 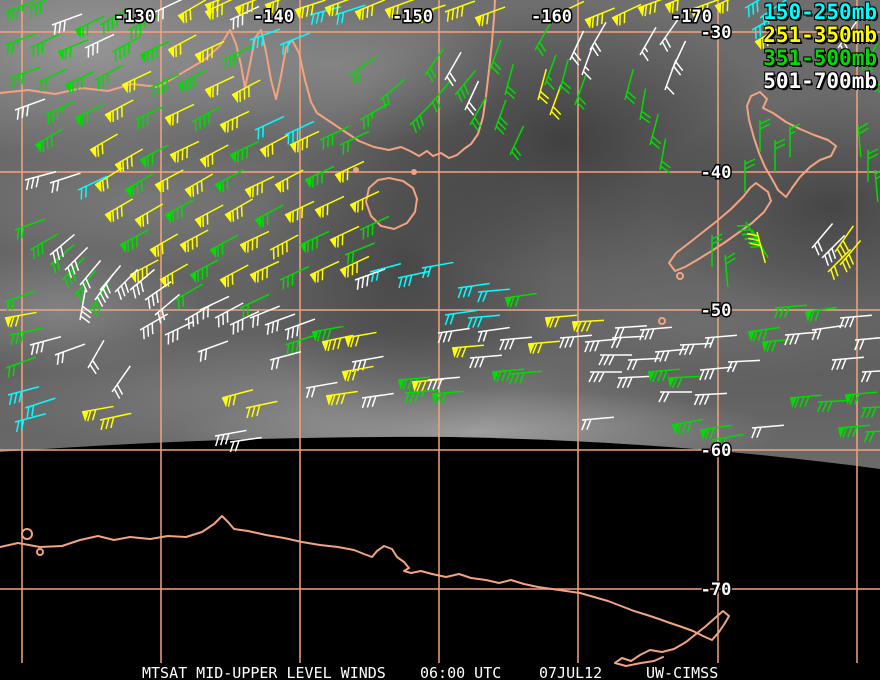 What do you see at coordinates (820, 47) in the screenshot?
I see `pressure-level-legend: 150-250mb 251-350mb 351-500mb 501-700mb` at bounding box center [820, 47].